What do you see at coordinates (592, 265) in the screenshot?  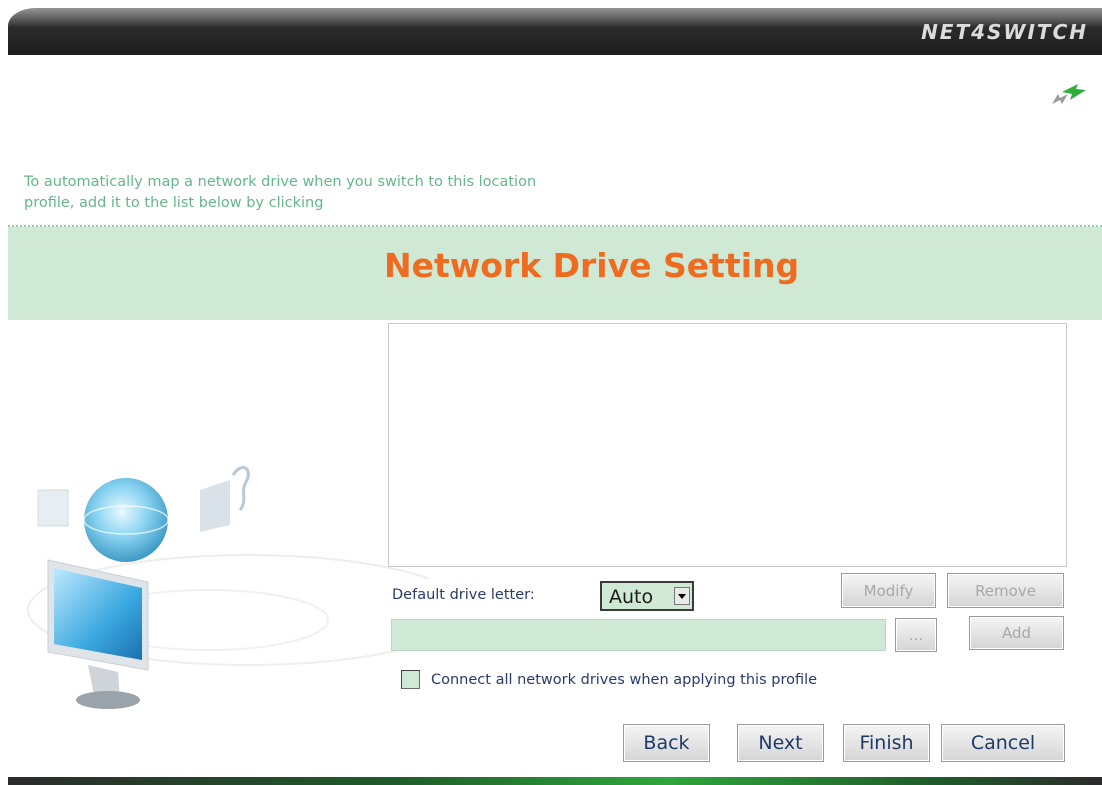 I see `section-title: Network Drive Setting` at bounding box center [592, 265].